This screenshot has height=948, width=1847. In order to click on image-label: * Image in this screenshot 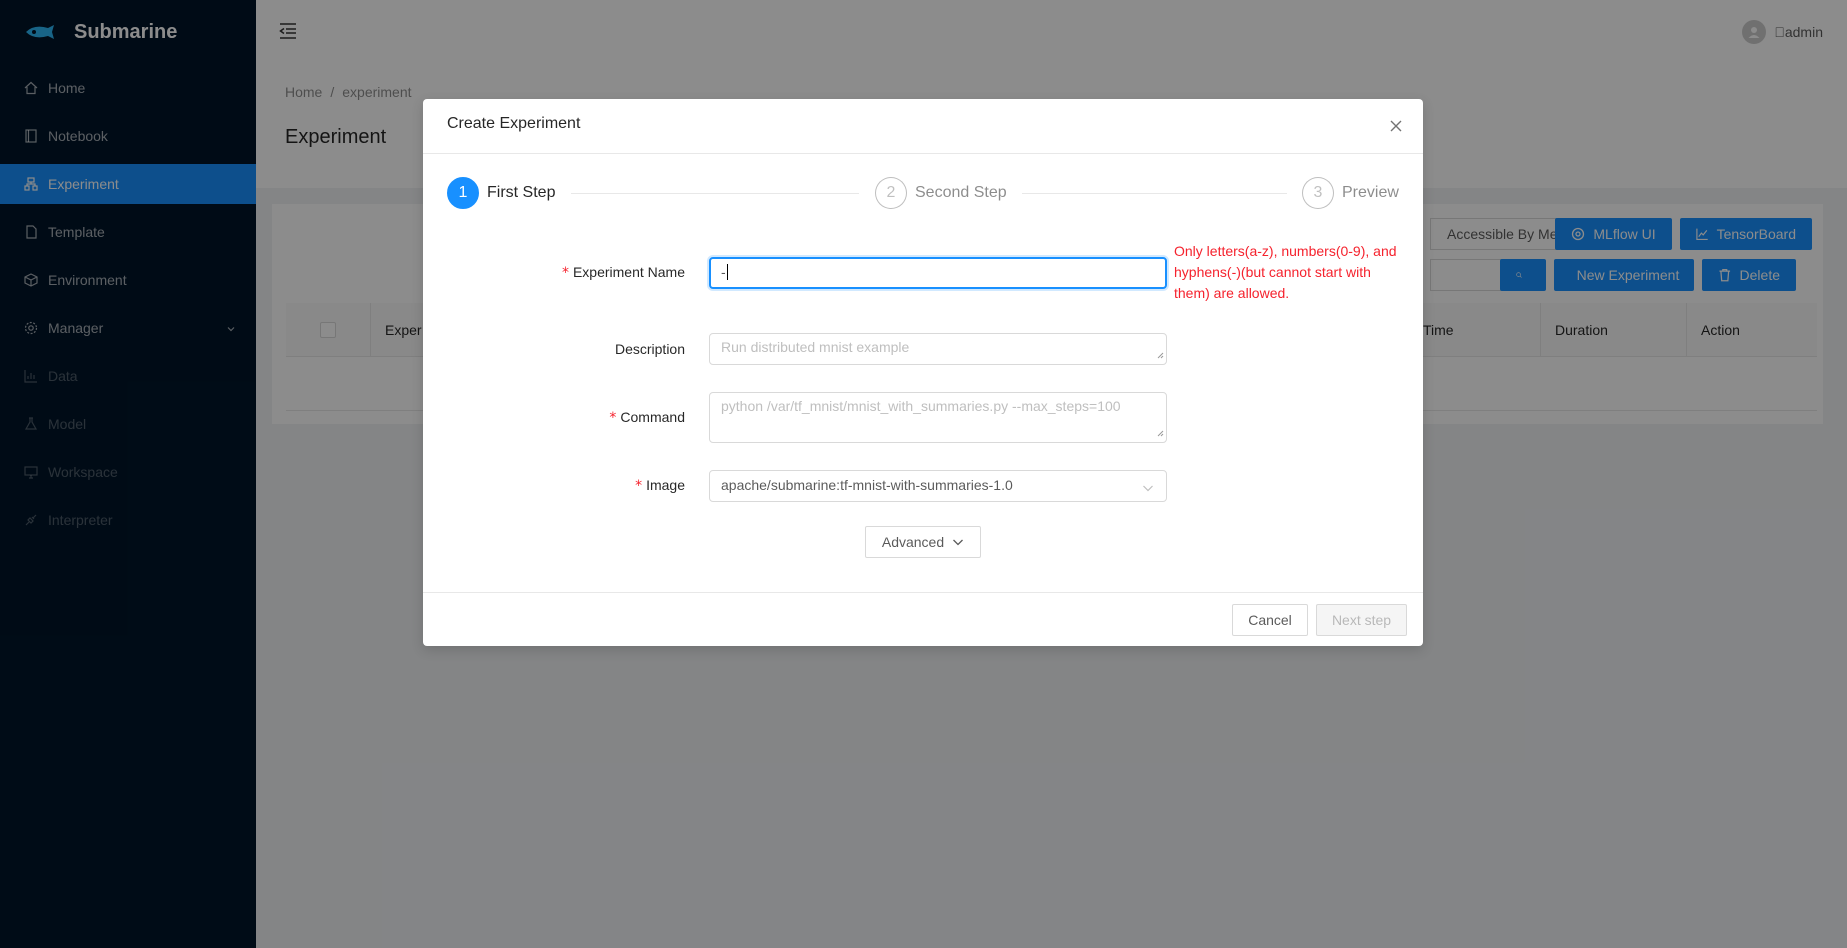, I will do `click(660, 485)`.